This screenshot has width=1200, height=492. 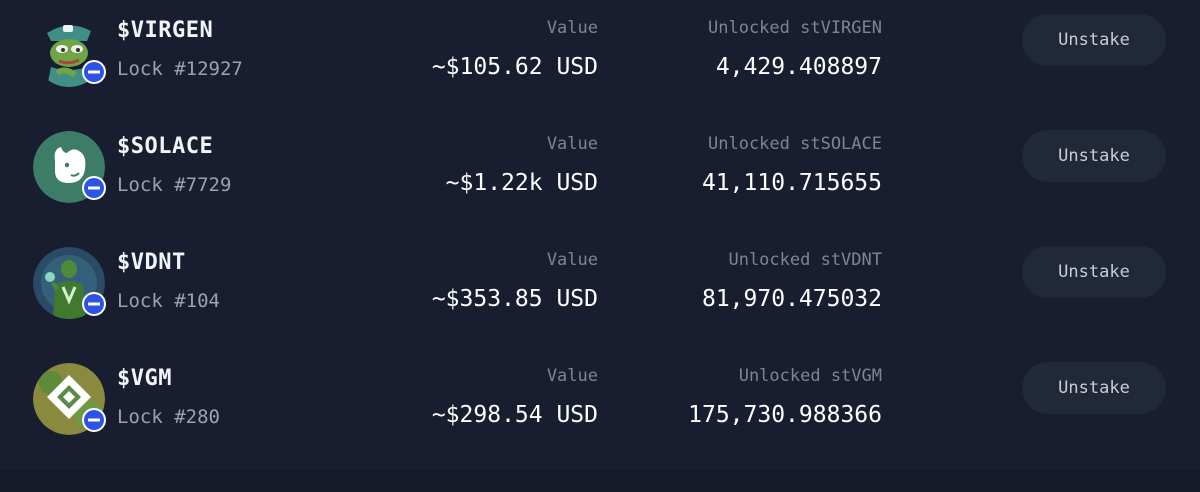 I want to click on unlocked-amount: 41,110.715655, so click(x=791, y=183).